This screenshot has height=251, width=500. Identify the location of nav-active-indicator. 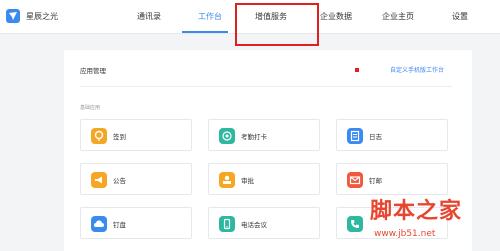
(205, 32).